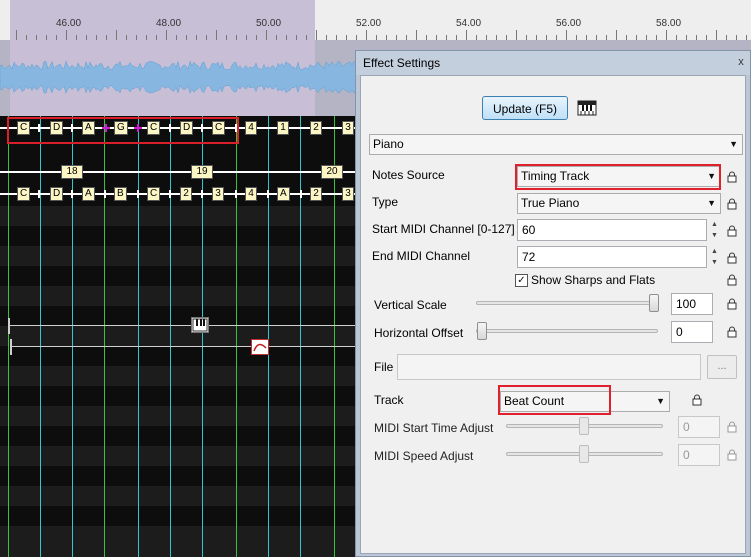 This screenshot has height=557, width=751. Describe the element at coordinates (692, 304) in the screenshot. I see `vertical-scale-input: 100` at that location.